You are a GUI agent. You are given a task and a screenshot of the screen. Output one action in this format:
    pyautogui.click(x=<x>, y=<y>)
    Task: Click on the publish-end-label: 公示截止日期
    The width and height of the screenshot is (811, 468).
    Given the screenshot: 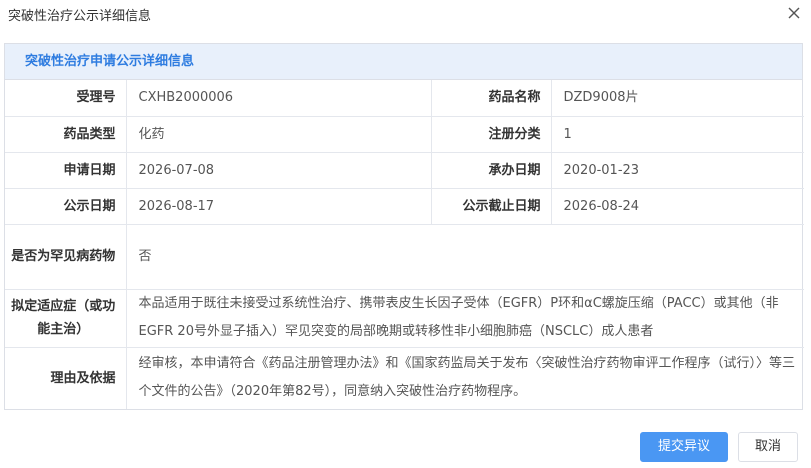 What is the action you would take?
    pyautogui.click(x=491, y=206)
    